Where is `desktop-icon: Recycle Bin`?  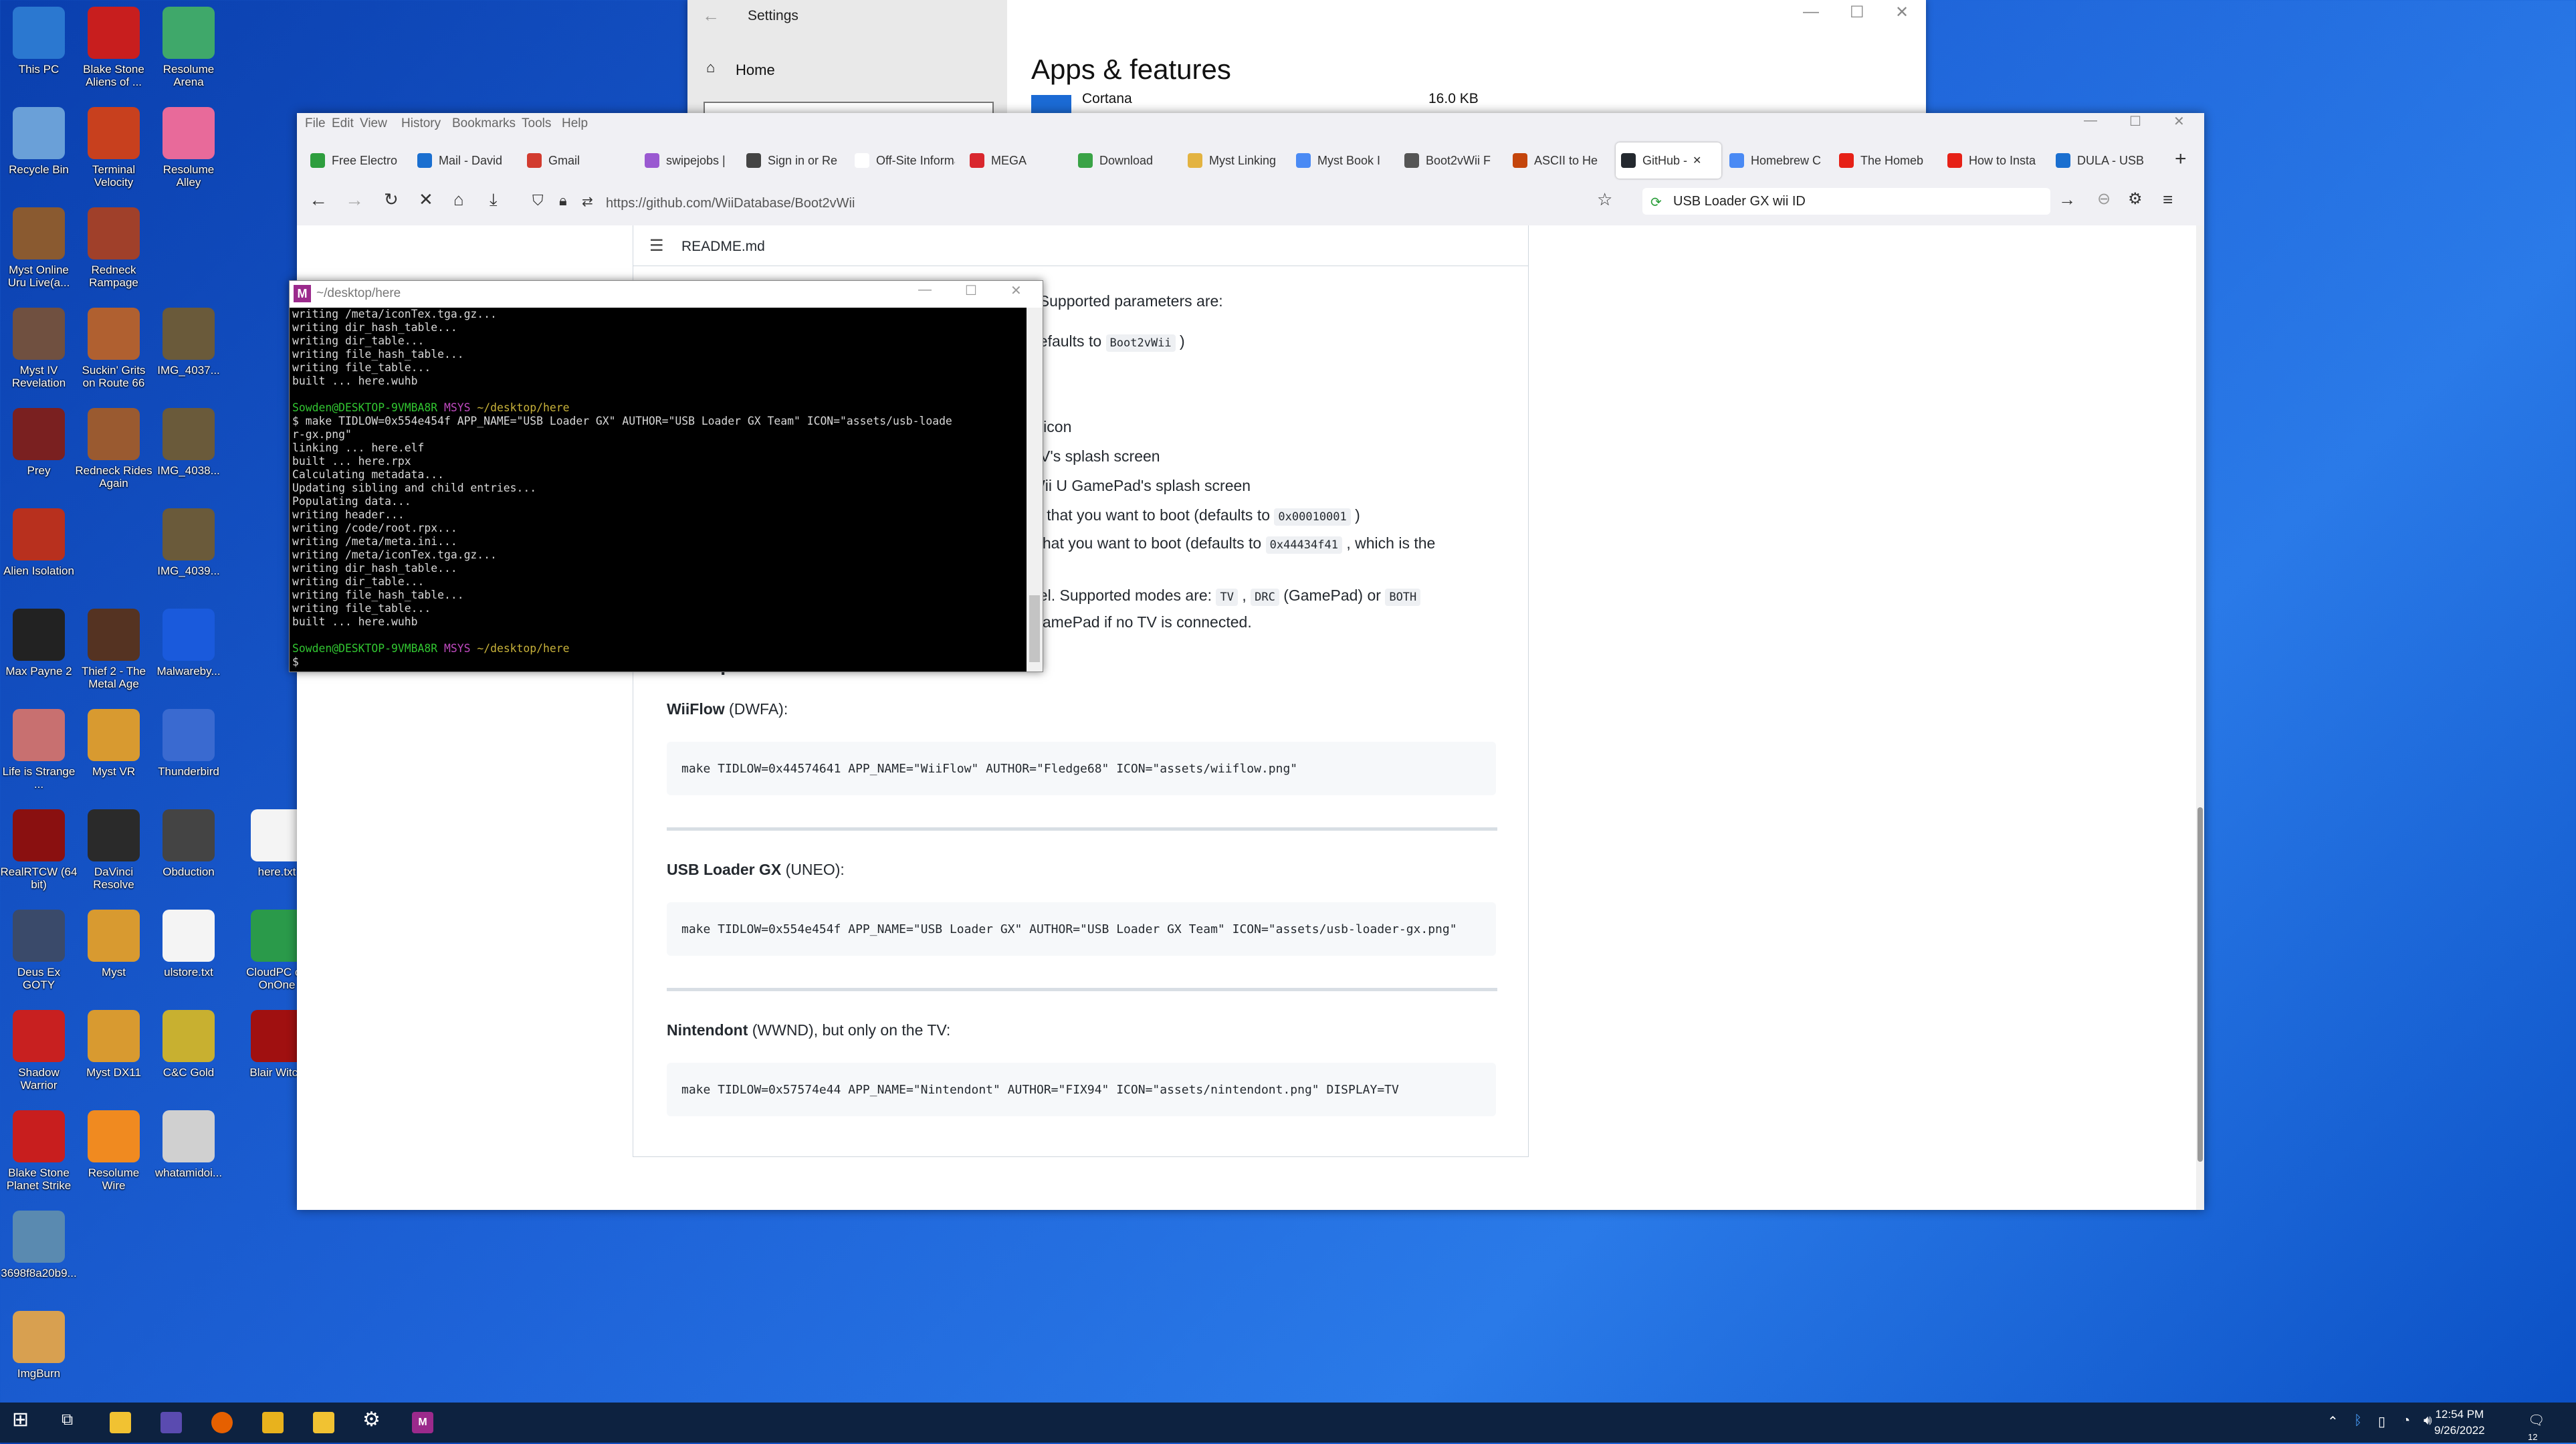
desktop-icon: Recycle Bin is located at coordinates (39, 142).